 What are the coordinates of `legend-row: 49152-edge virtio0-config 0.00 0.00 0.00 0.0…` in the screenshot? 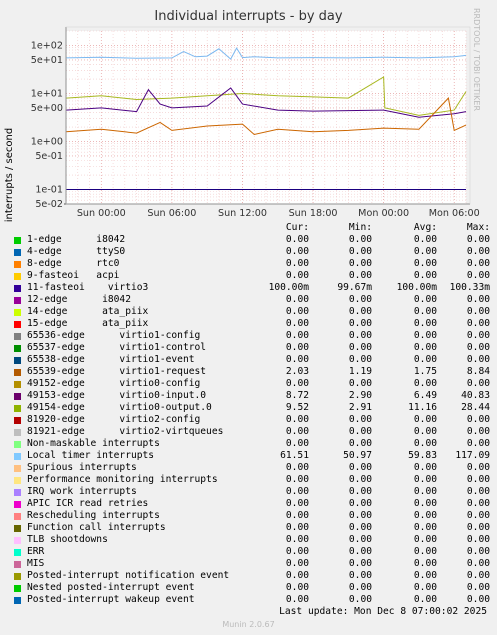 It's located at (251, 384).